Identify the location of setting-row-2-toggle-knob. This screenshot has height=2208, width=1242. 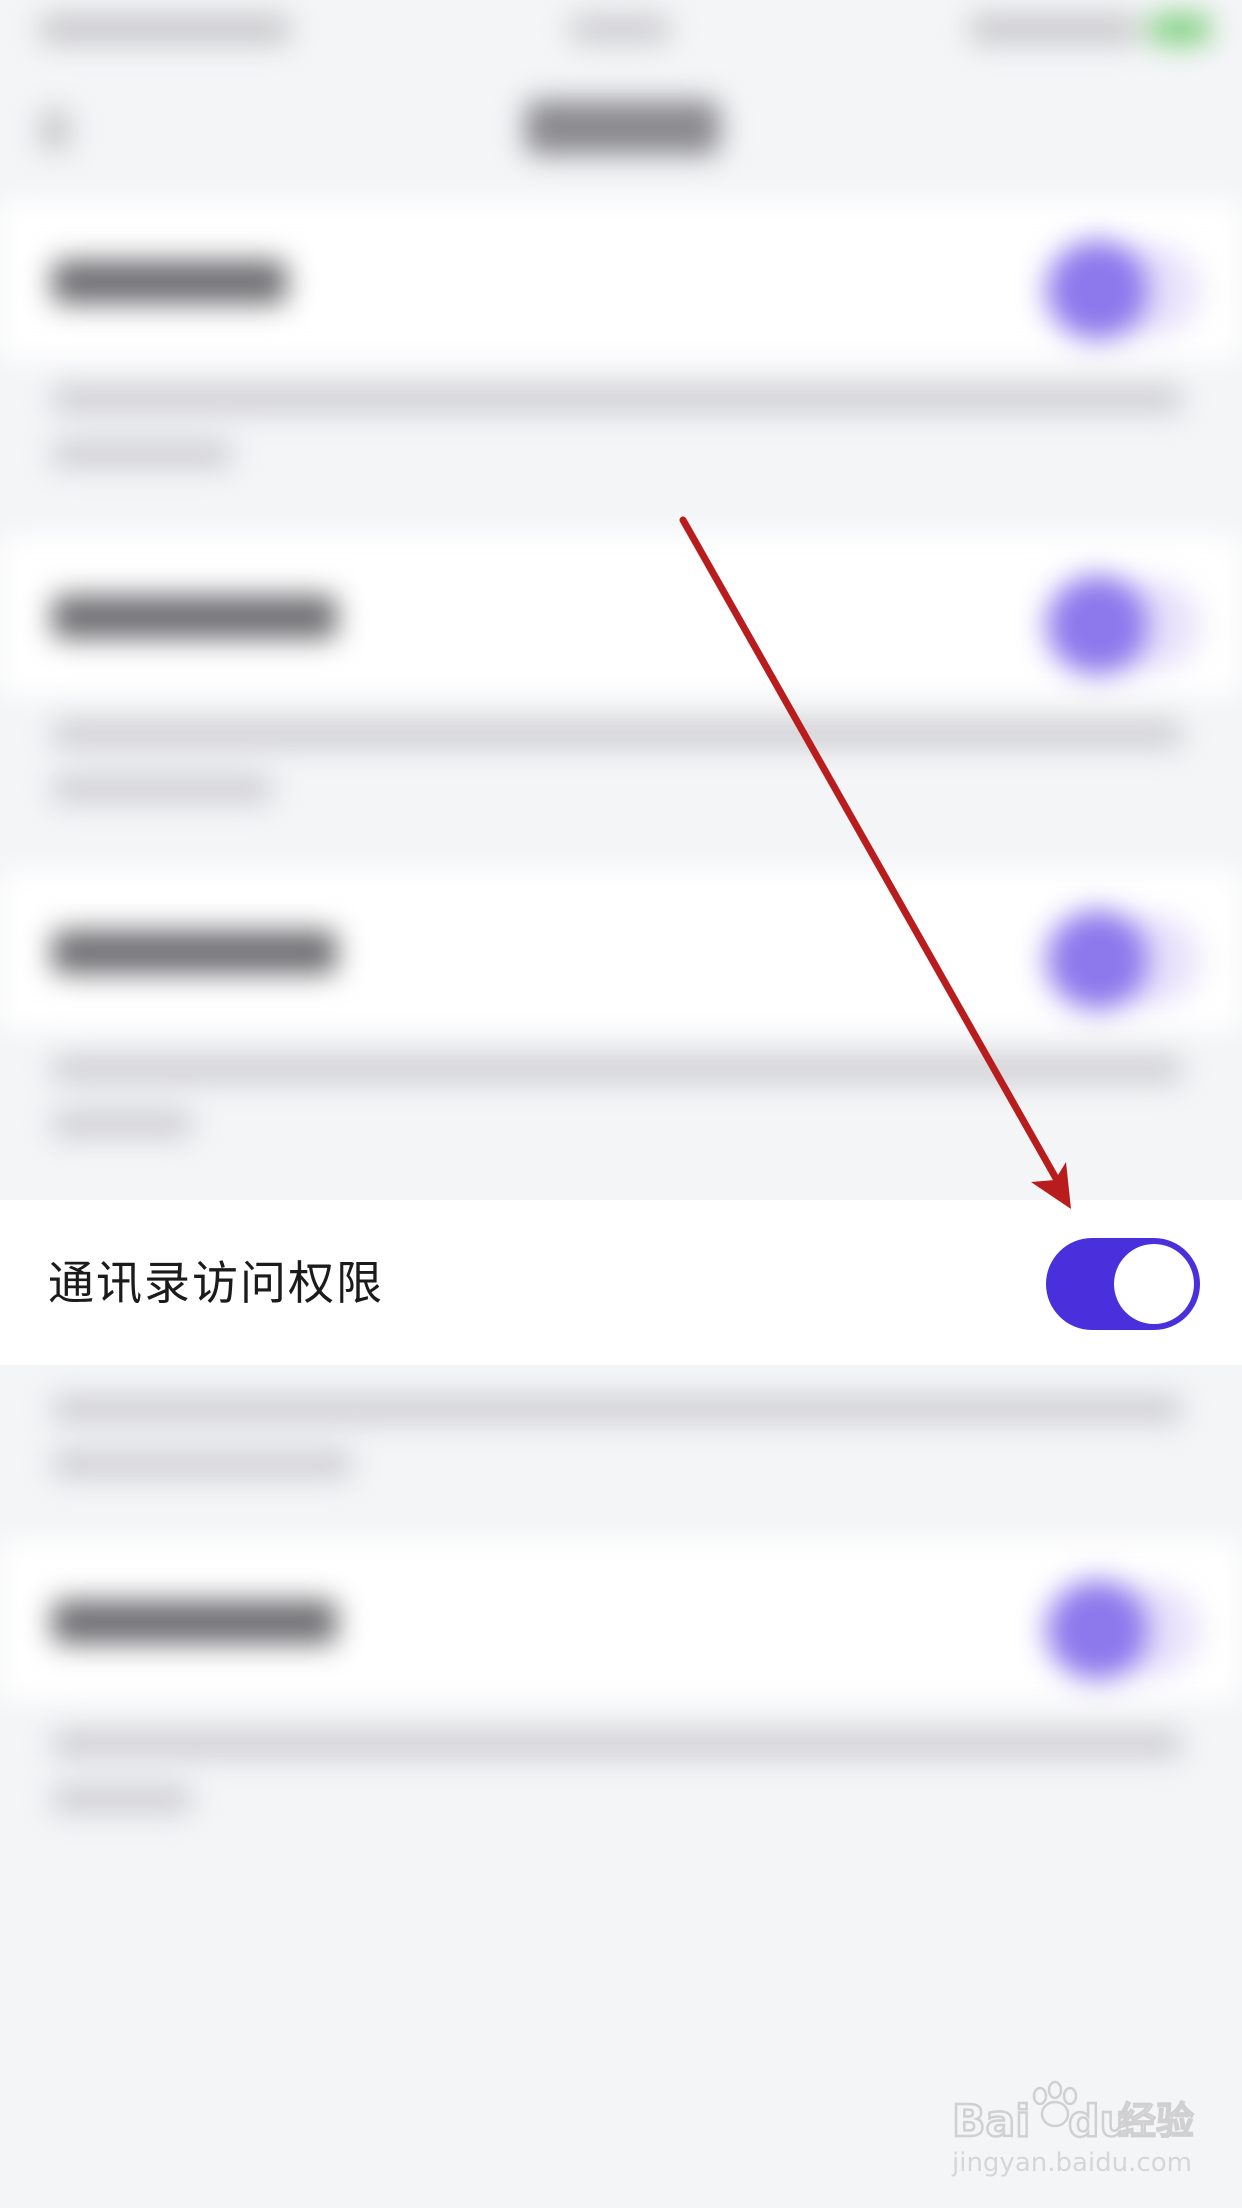
(1098, 625).